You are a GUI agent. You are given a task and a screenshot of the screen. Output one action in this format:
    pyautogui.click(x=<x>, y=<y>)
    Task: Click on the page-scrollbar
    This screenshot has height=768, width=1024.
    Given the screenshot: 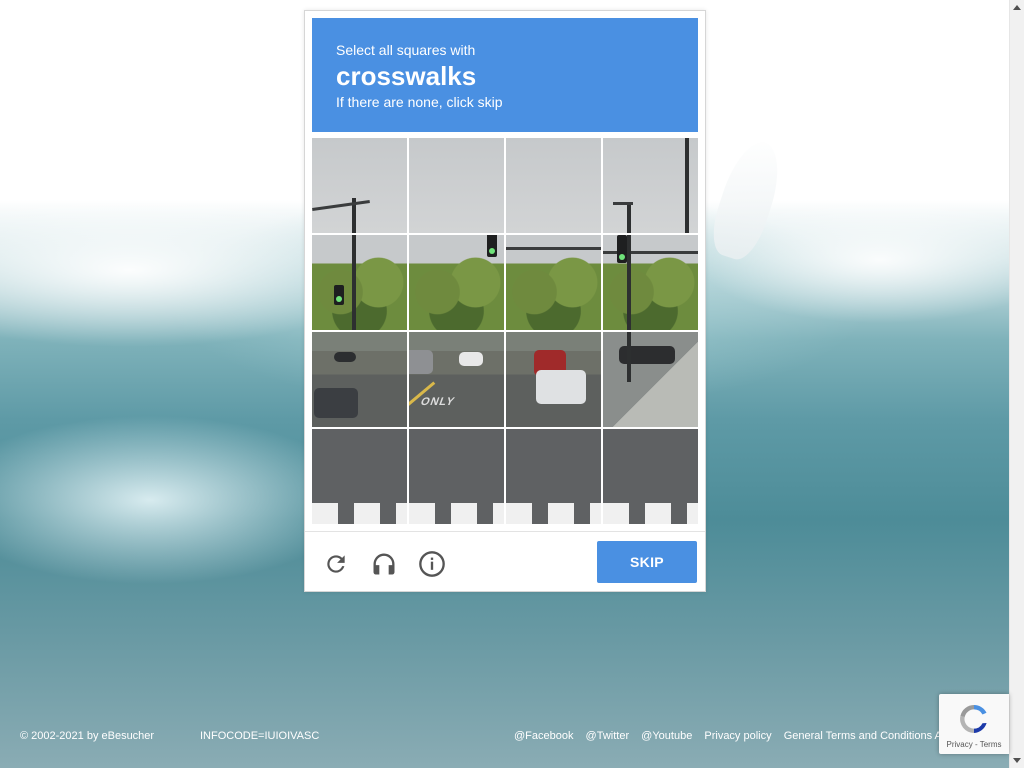 What is the action you would take?
    pyautogui.click(x=1016, y=384)
    